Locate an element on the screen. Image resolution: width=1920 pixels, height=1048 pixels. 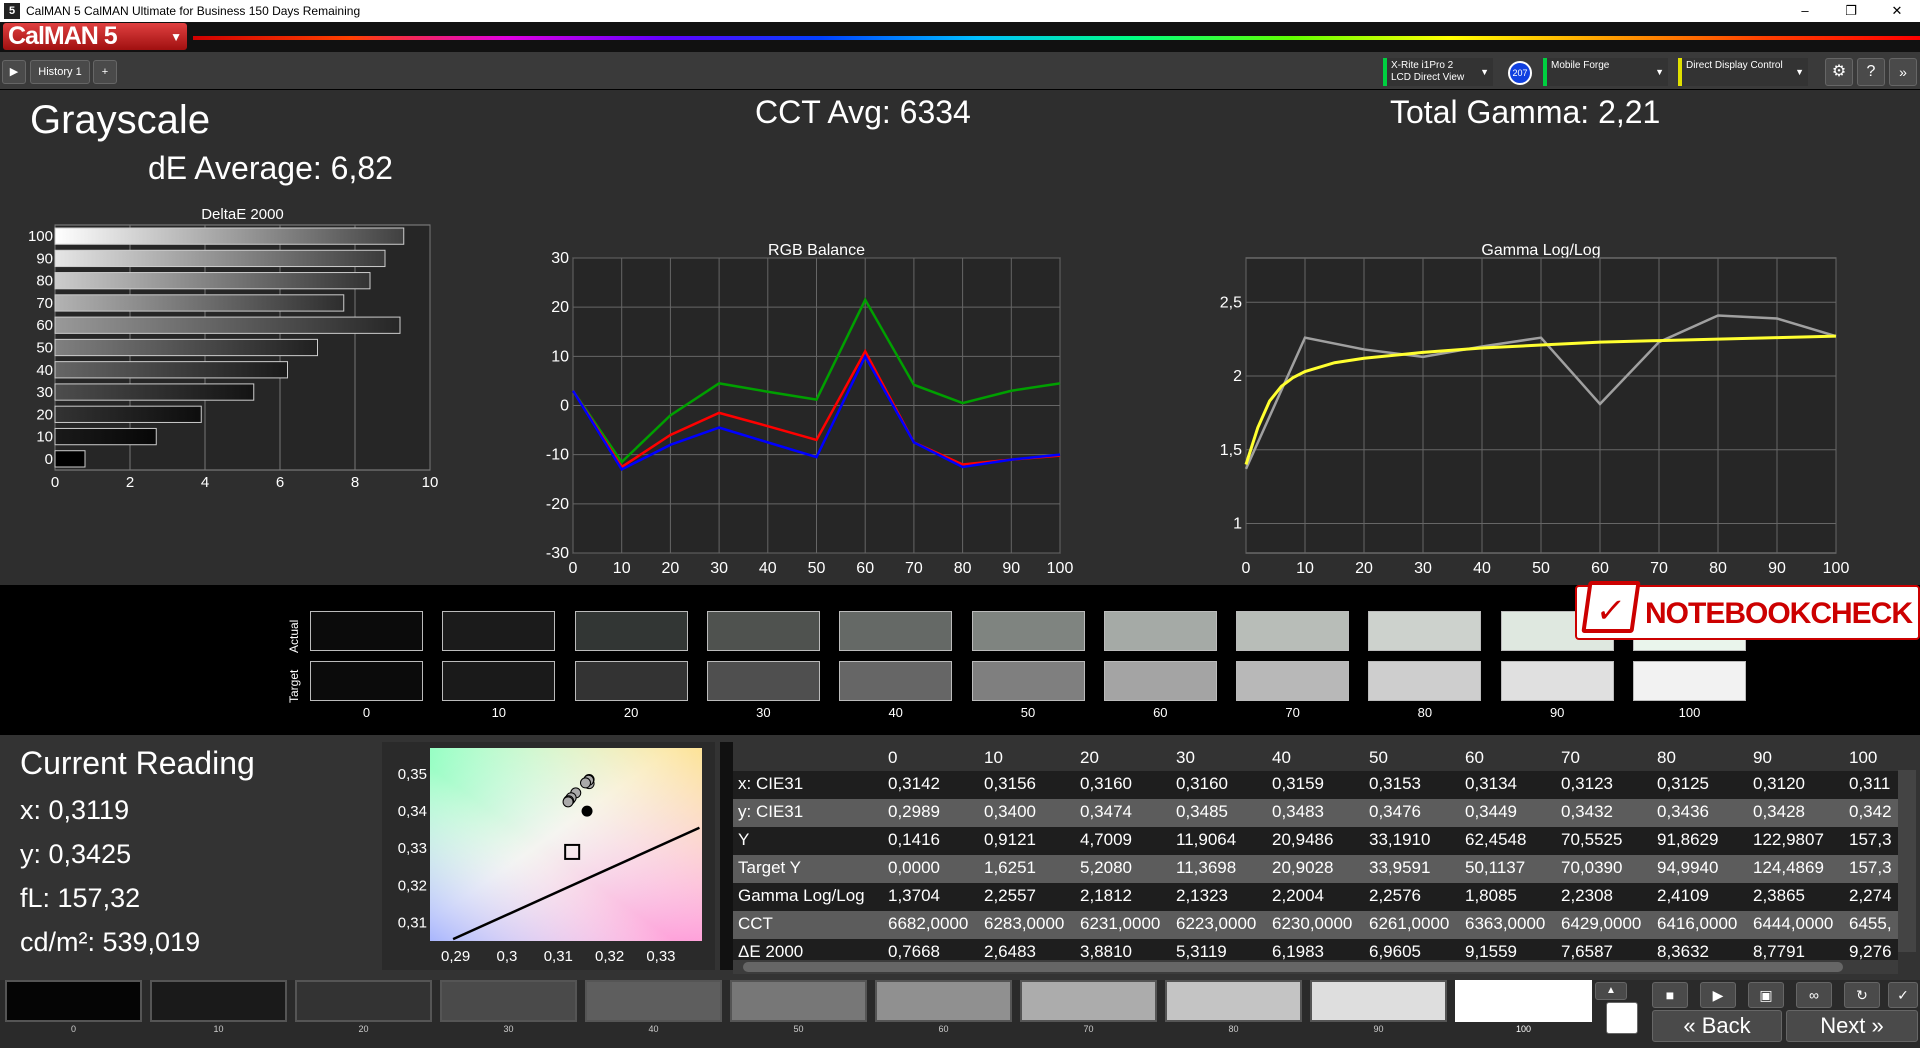
footer-swatch-label: 70 is located at coordinates (1088, 1029).